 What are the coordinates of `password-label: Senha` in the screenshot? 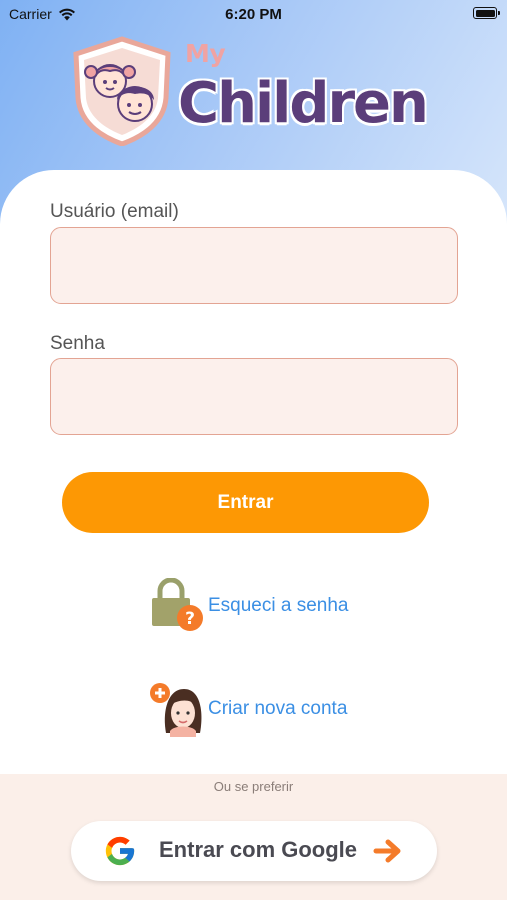 It's located at (77, 343).